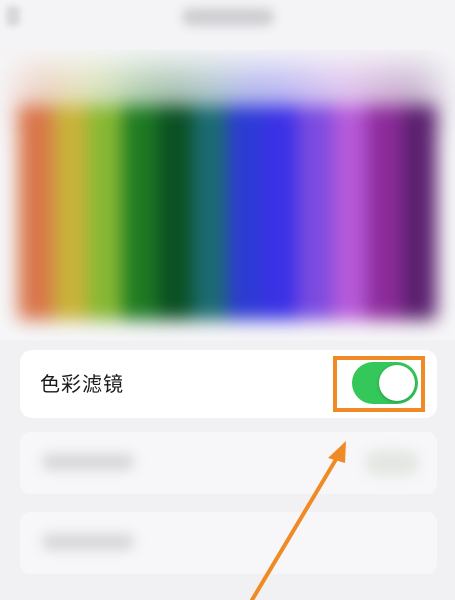 The width and height of the screenshot is (455, 600). Describe the element at coordinates (82, 384) in the screenshot. I see `color-filters-label: 色彩滤镜` at that location.